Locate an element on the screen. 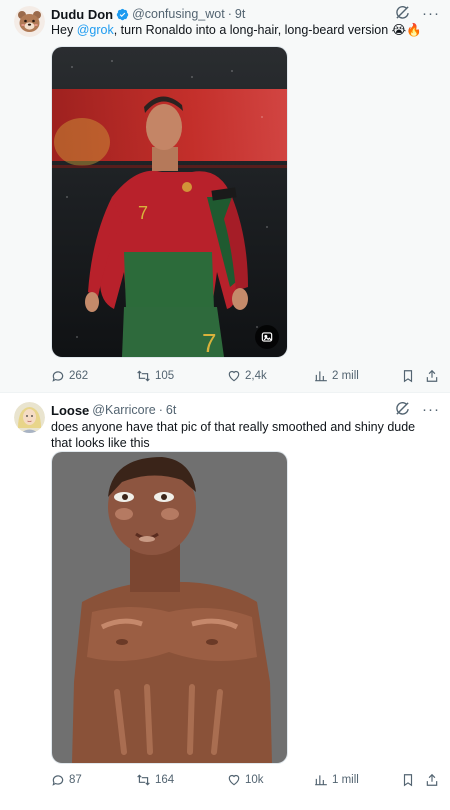  like-button: 2,4k is located at coordinates (247, 376).